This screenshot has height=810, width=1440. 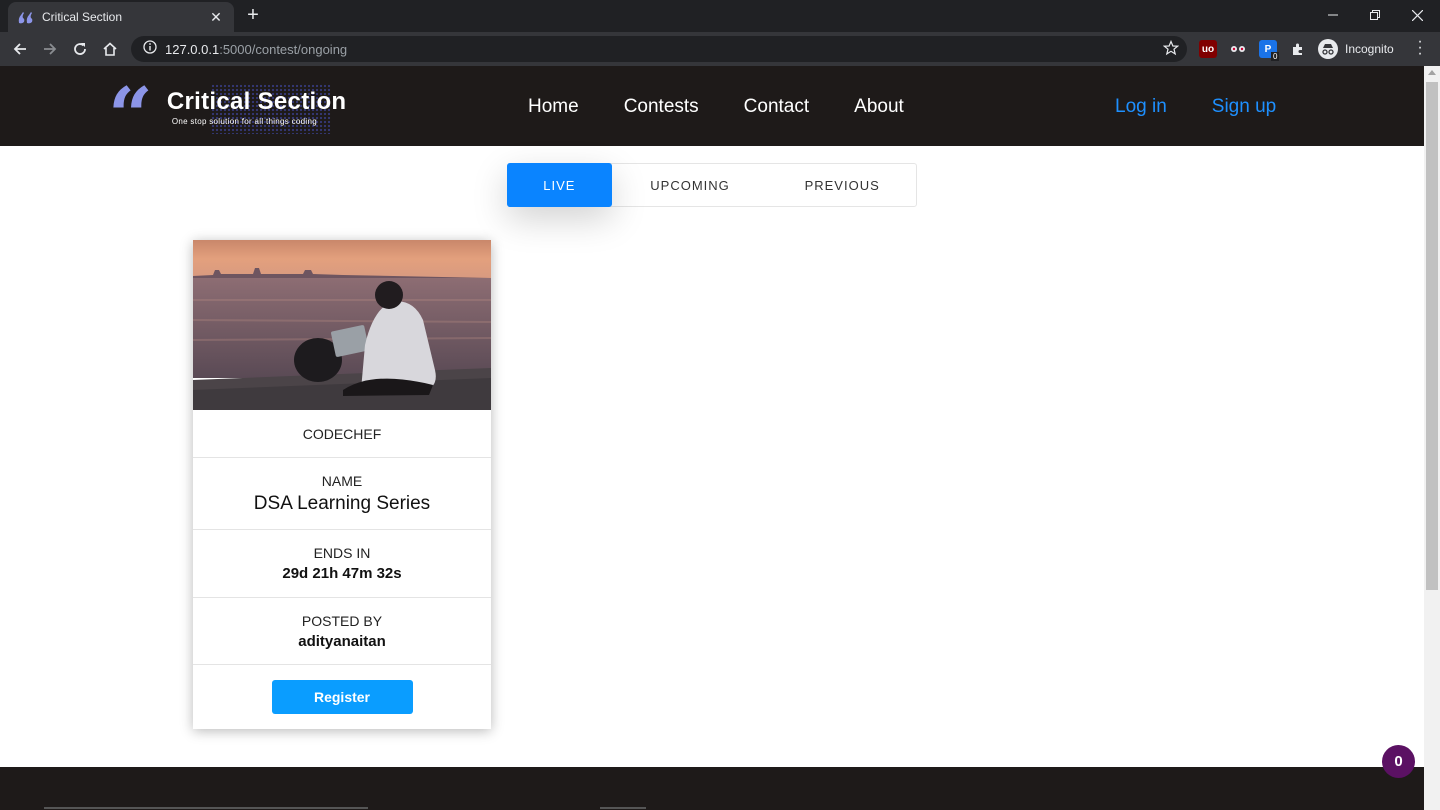 What do you see at coordinates (342, 553) in the screenshot?
I see `ends-in-label: ENDS IN` at bounding box center [342, 553].